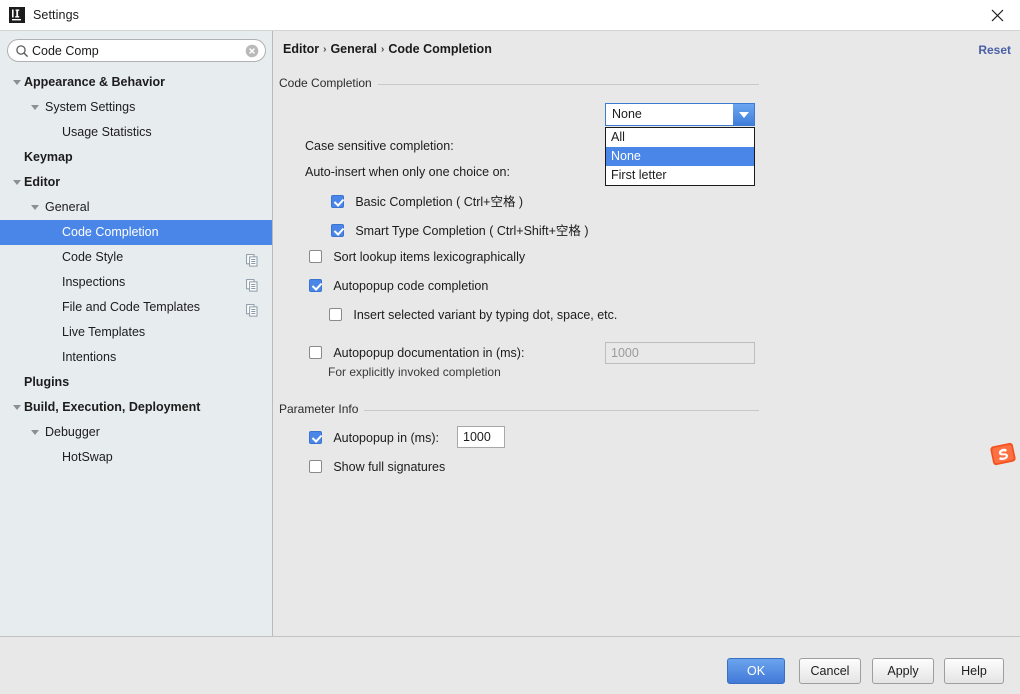 Image resolution: width=1020 pixels, height=694 pixels. What do you see at coordinates (17, 15) in the screenshot?
I see `intellij-idea-icon` at bounding box center [17, 15].